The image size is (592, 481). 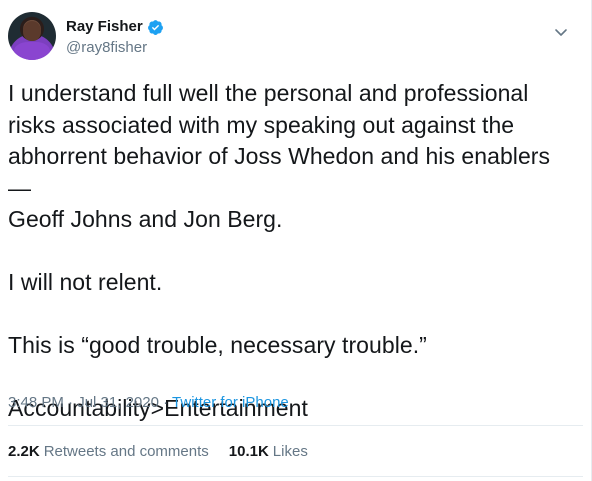 I want to click on chevron-down-icon, so click(x=561, y=32).